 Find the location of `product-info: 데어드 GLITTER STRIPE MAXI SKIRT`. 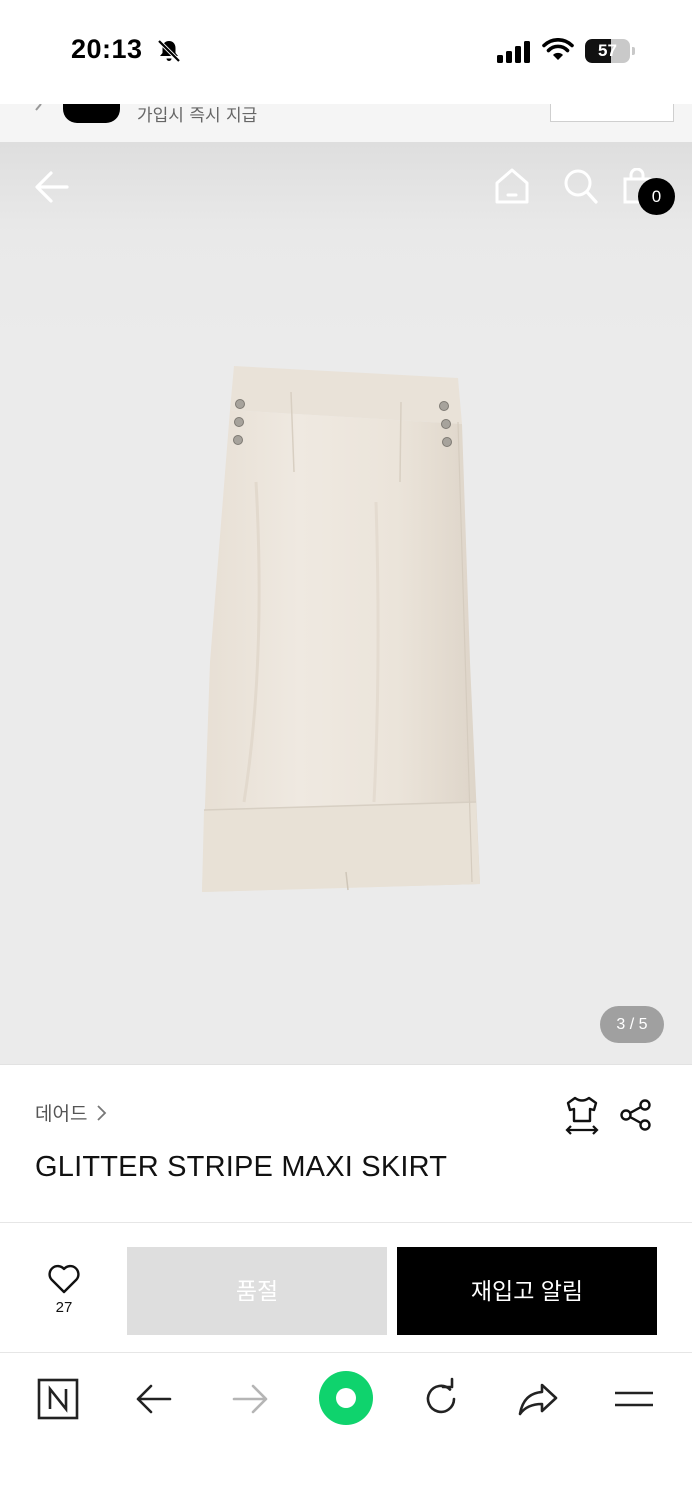

product-info: 데어드 GLITTER STRIPE MAXI SKIRT is located at coordinates (346, 1143).